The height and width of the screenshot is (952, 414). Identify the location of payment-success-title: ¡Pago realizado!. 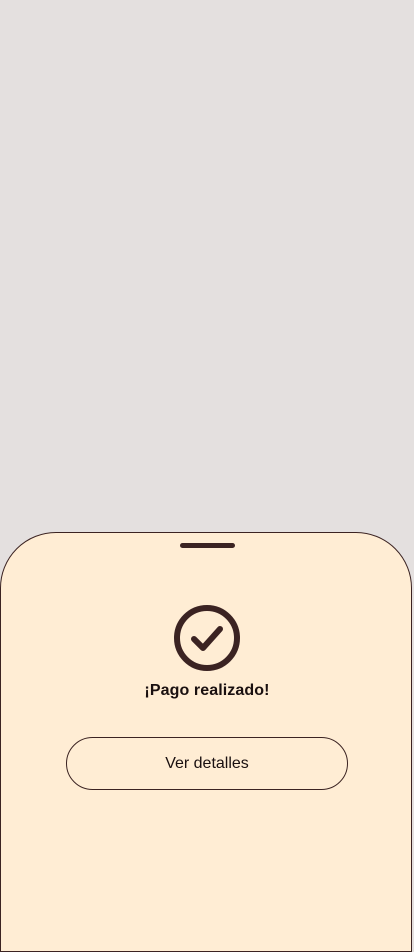
(207, 690).